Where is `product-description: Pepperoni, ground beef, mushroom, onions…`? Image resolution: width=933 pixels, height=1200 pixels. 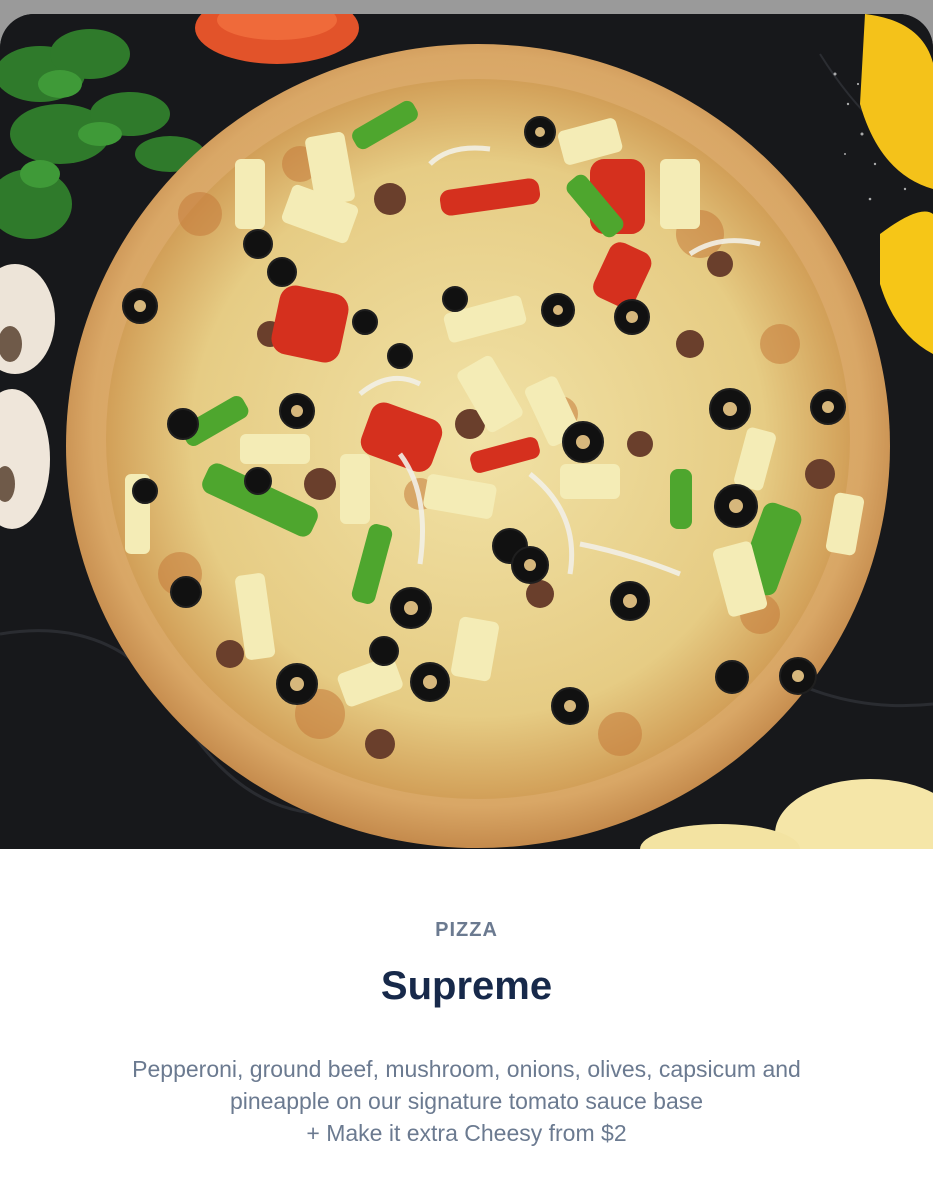
product-description: Pepperoni, ground beef, mushroom, onions… is located at coordinates (467, 1101).